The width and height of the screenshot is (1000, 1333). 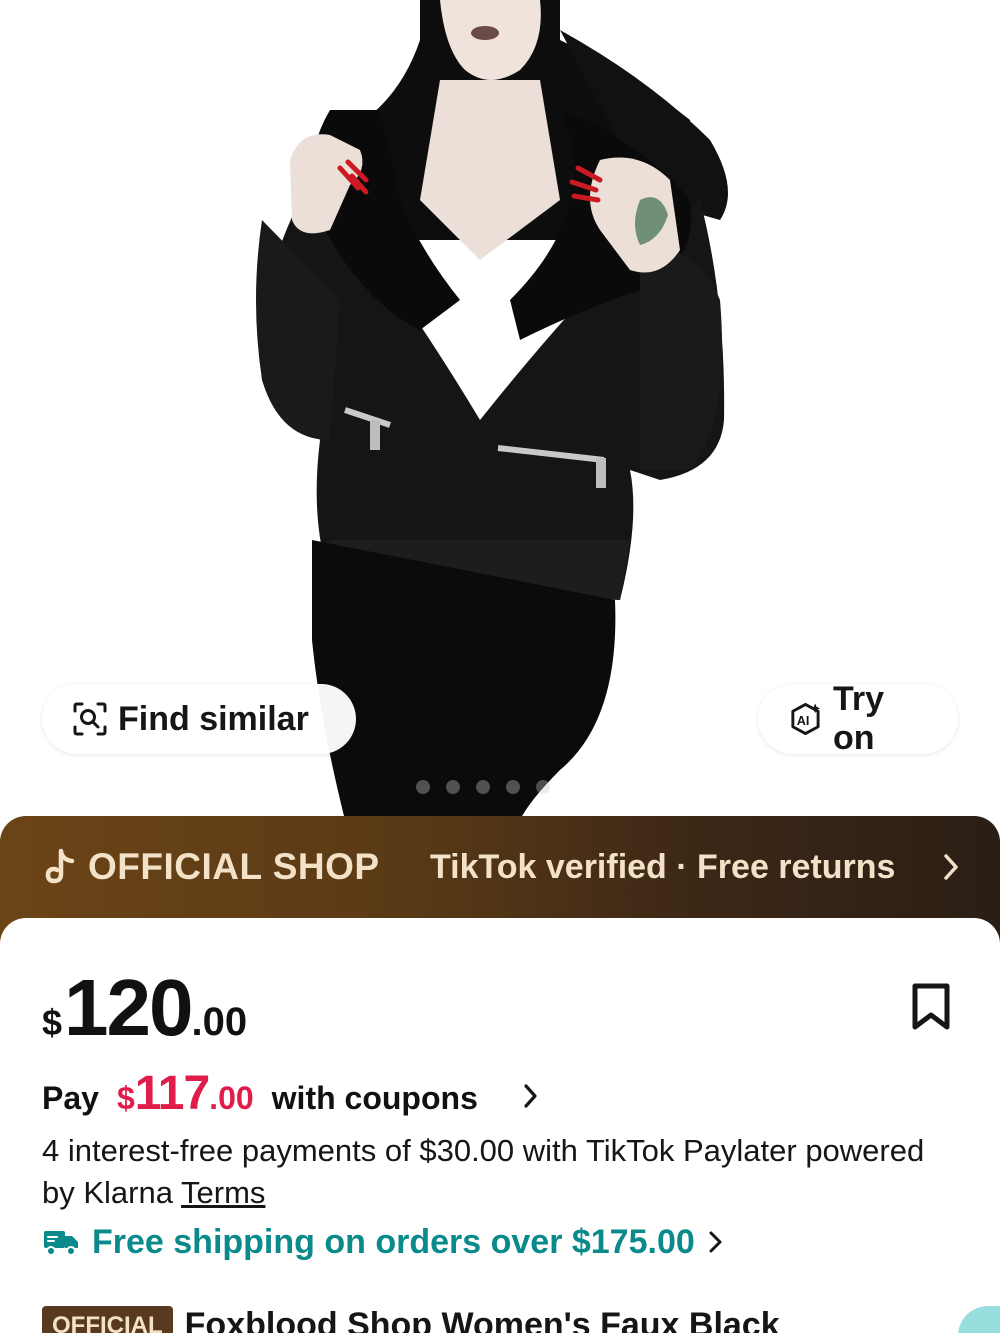 What do you see at coordinates (662, 867) in the screenshot?
I see `shop-verified-text: TikTok verified · Free returns` at bounding box center [662, 867].